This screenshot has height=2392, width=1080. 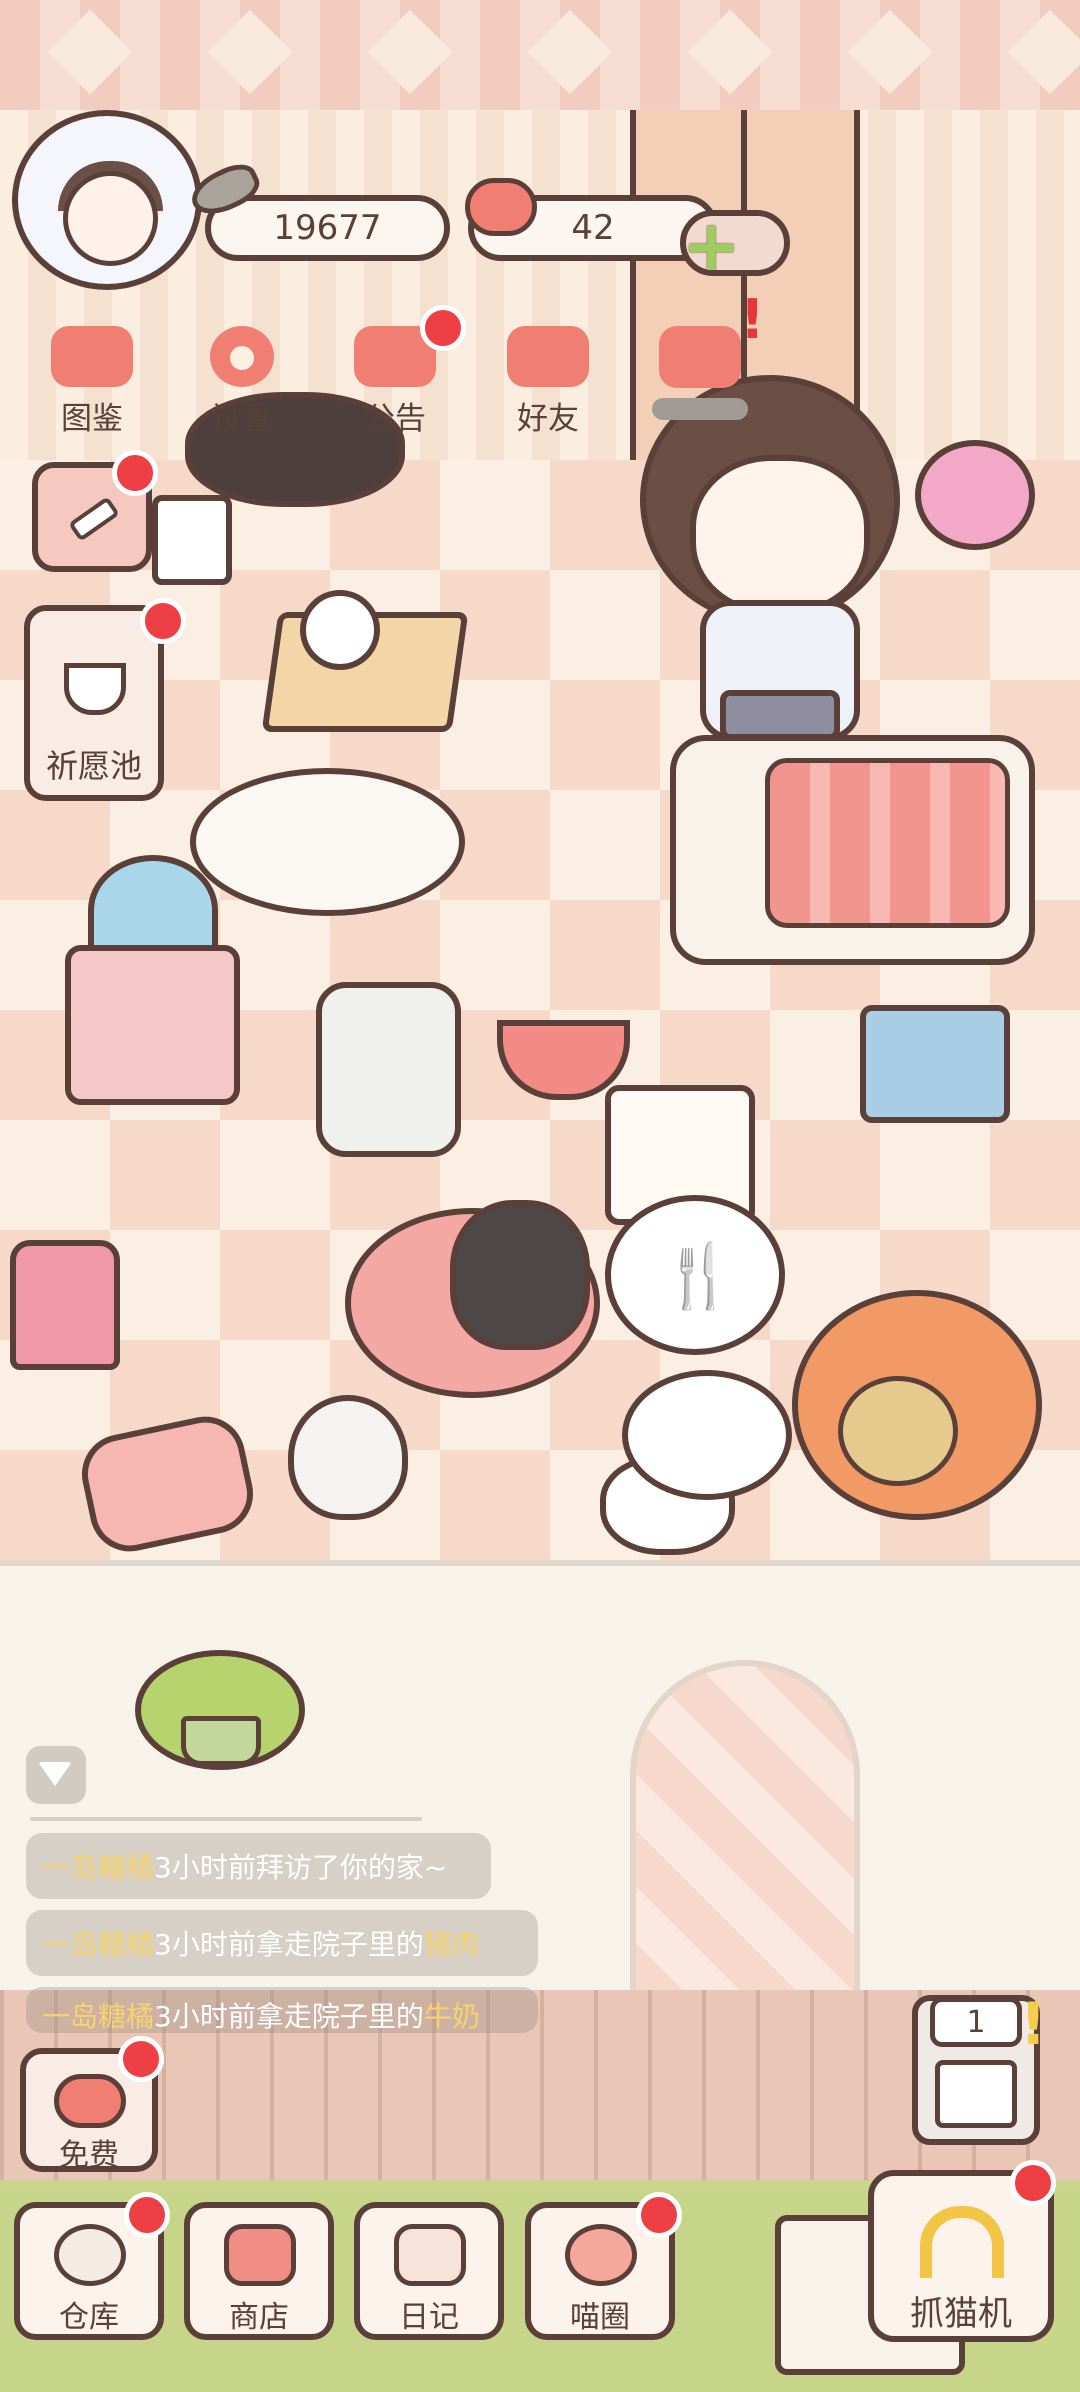 I want to click on gear-icon, so click(x=242, y=356).